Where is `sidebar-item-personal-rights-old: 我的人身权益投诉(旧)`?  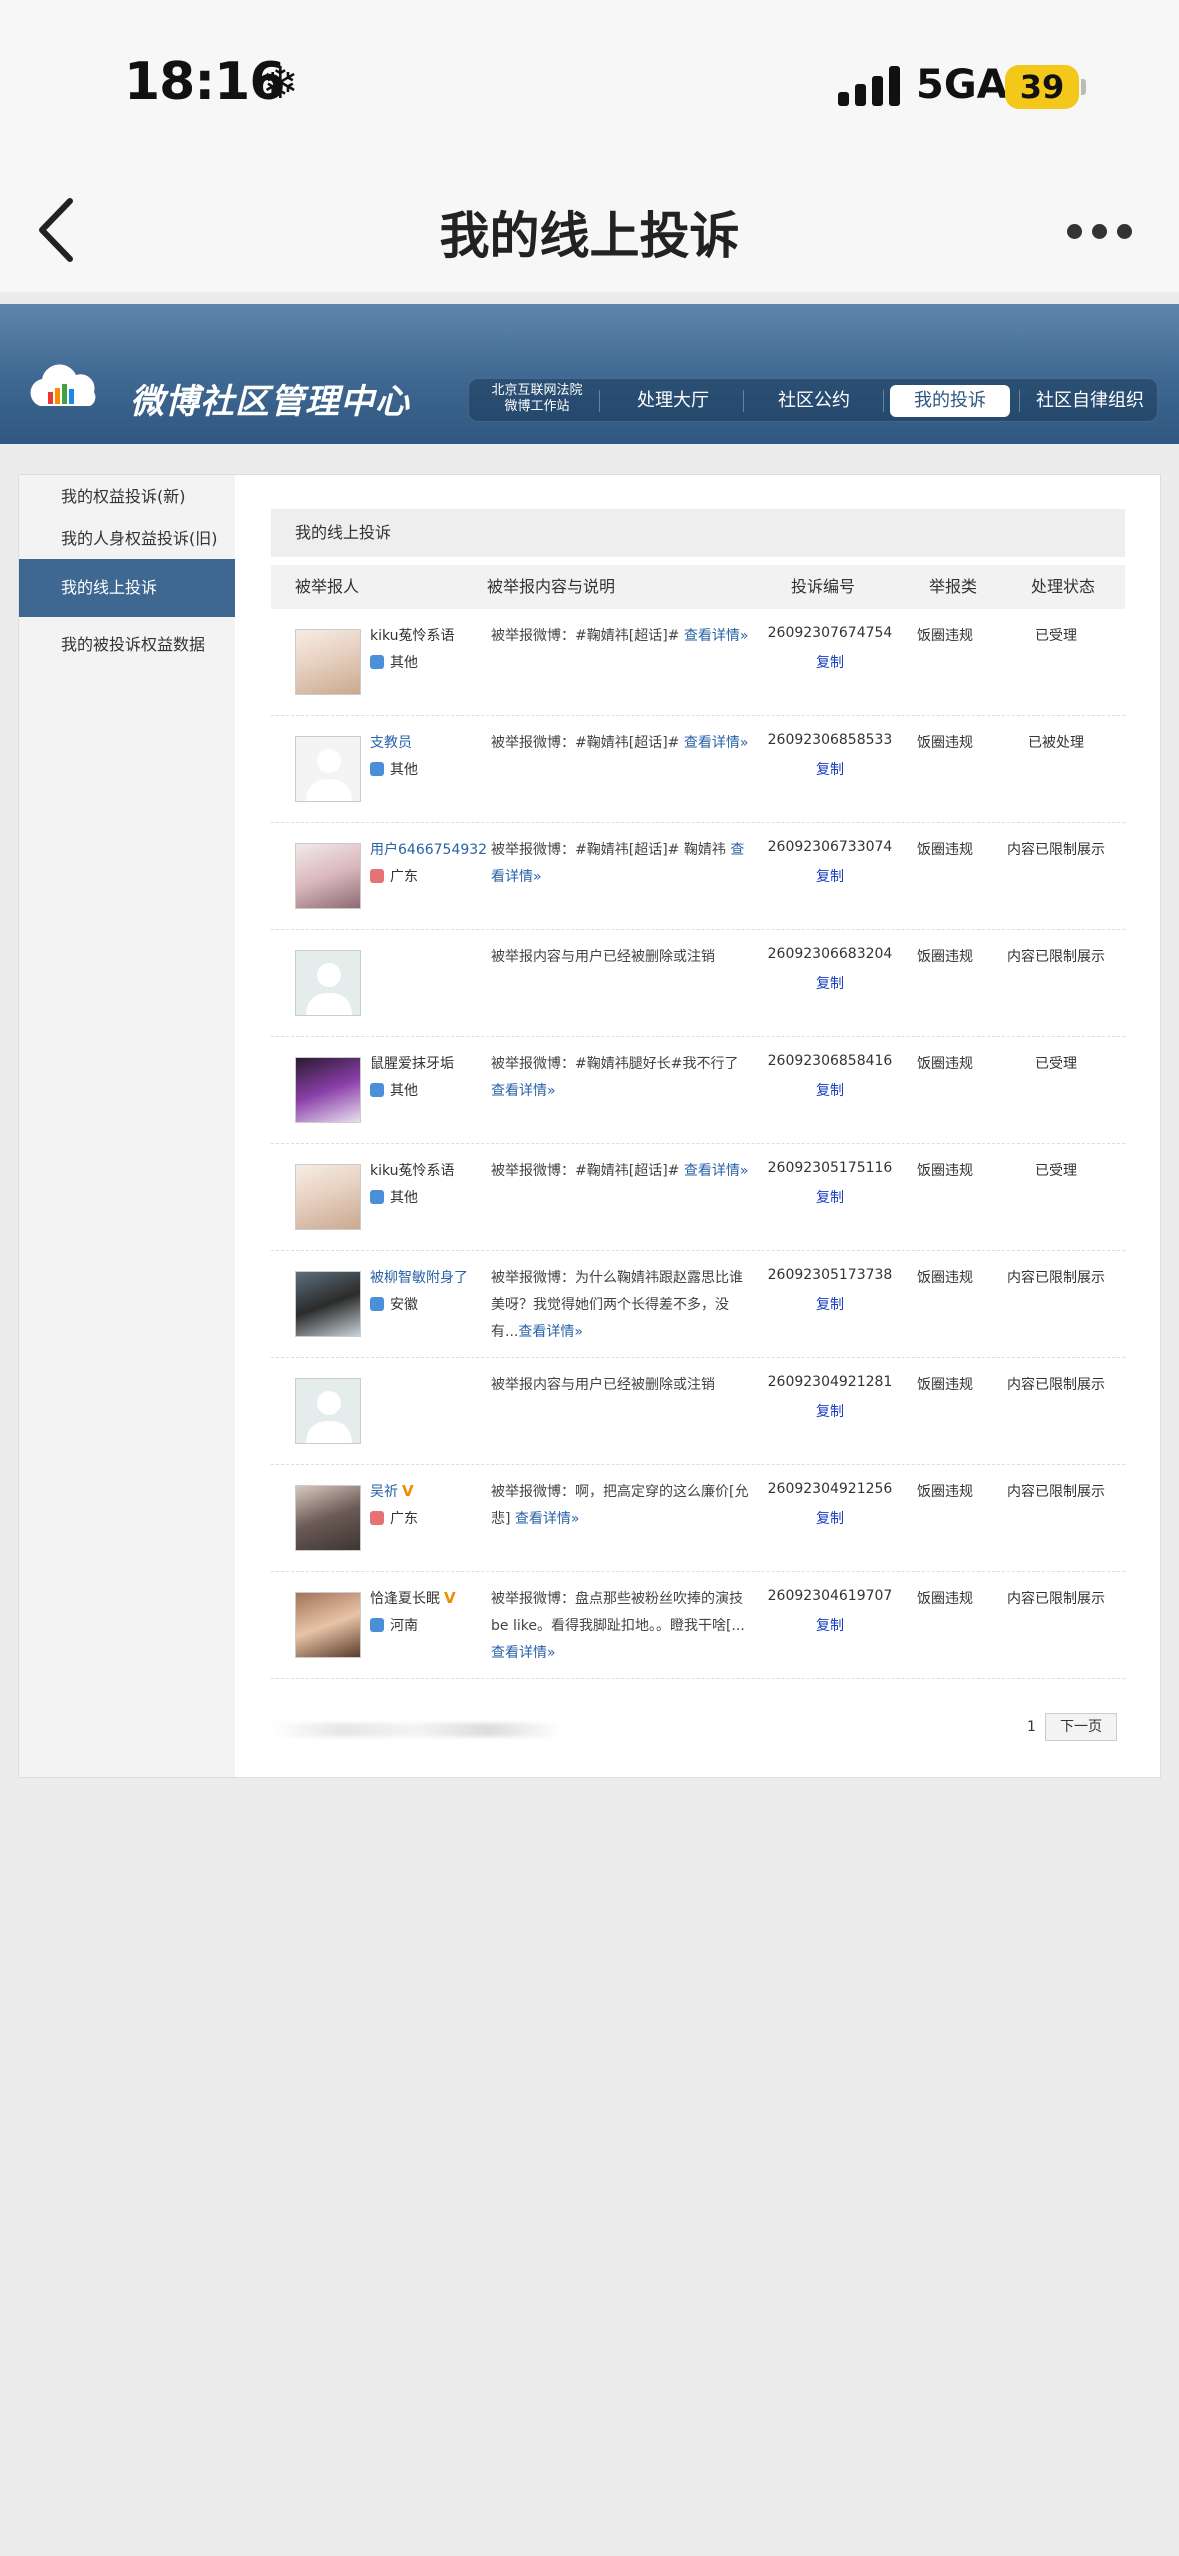 sidebar-item-personal-rights-old: 我的人身权益投诉(旧) is located at coordinates (127, 539).